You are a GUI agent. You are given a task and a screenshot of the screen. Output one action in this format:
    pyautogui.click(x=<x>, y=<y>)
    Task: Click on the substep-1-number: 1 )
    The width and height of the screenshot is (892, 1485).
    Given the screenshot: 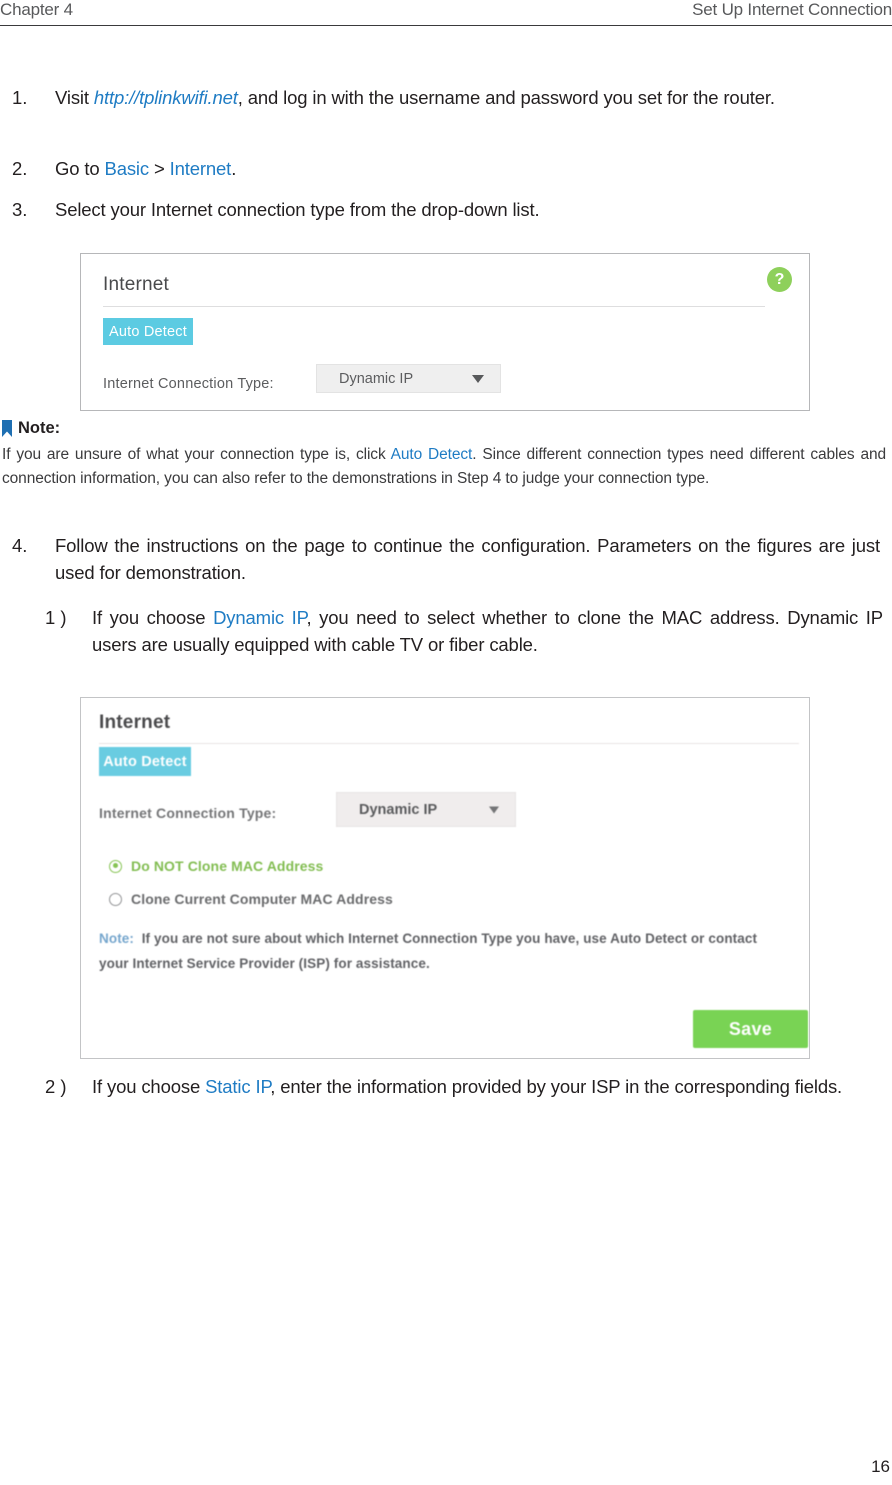 What is the action you would take?
    pyautogui.click(x=56, y=617)
    